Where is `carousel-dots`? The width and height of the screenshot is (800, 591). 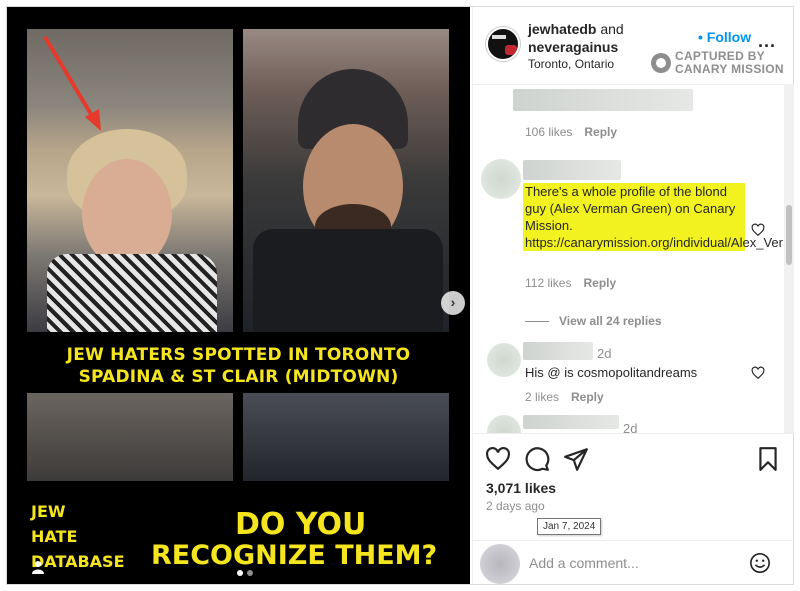
carousel-dots is located at coordinates (245, 573).